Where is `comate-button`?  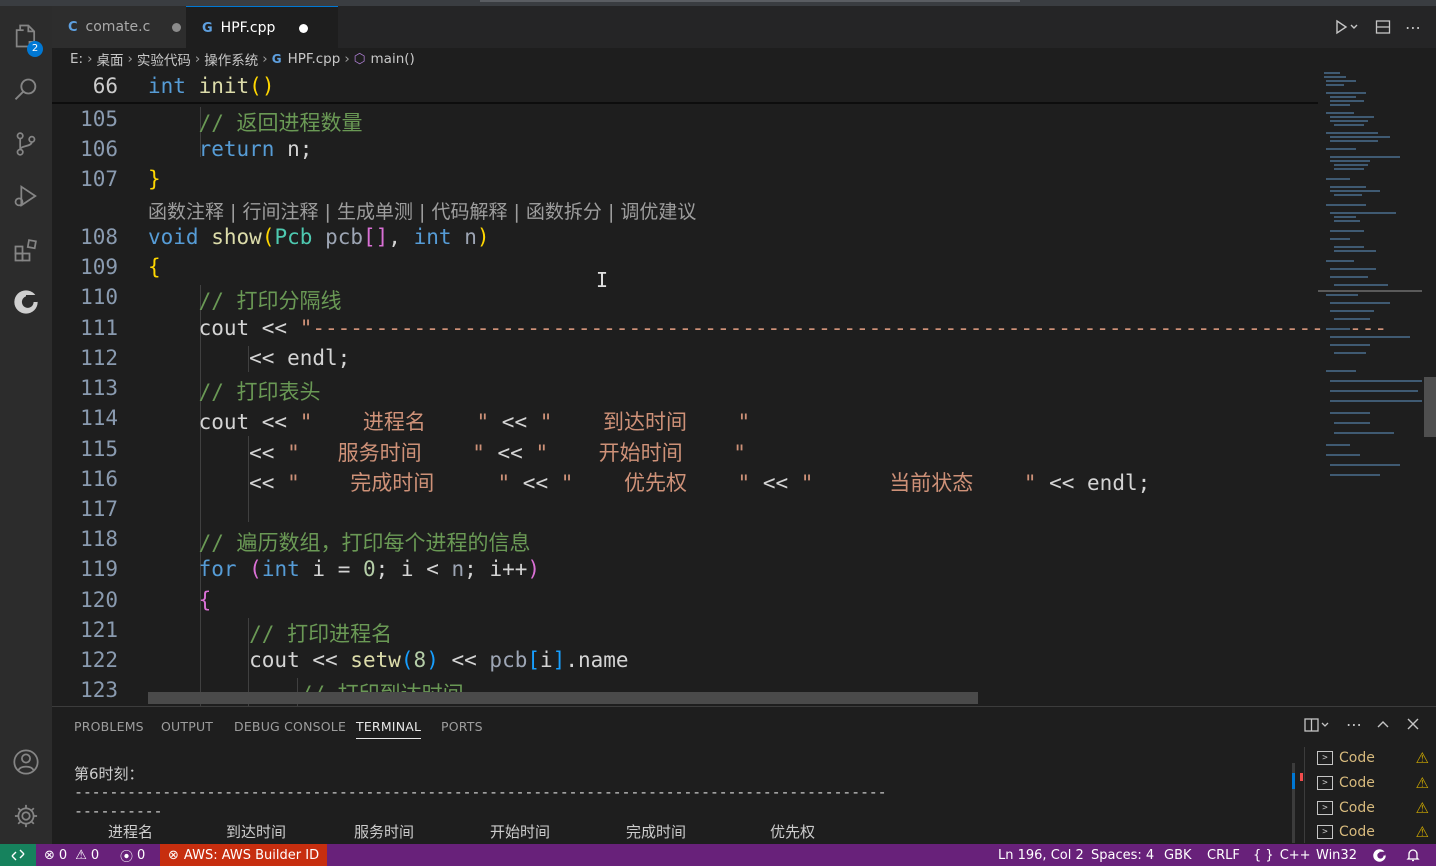 comate-button is located at coordinates (26, 302).